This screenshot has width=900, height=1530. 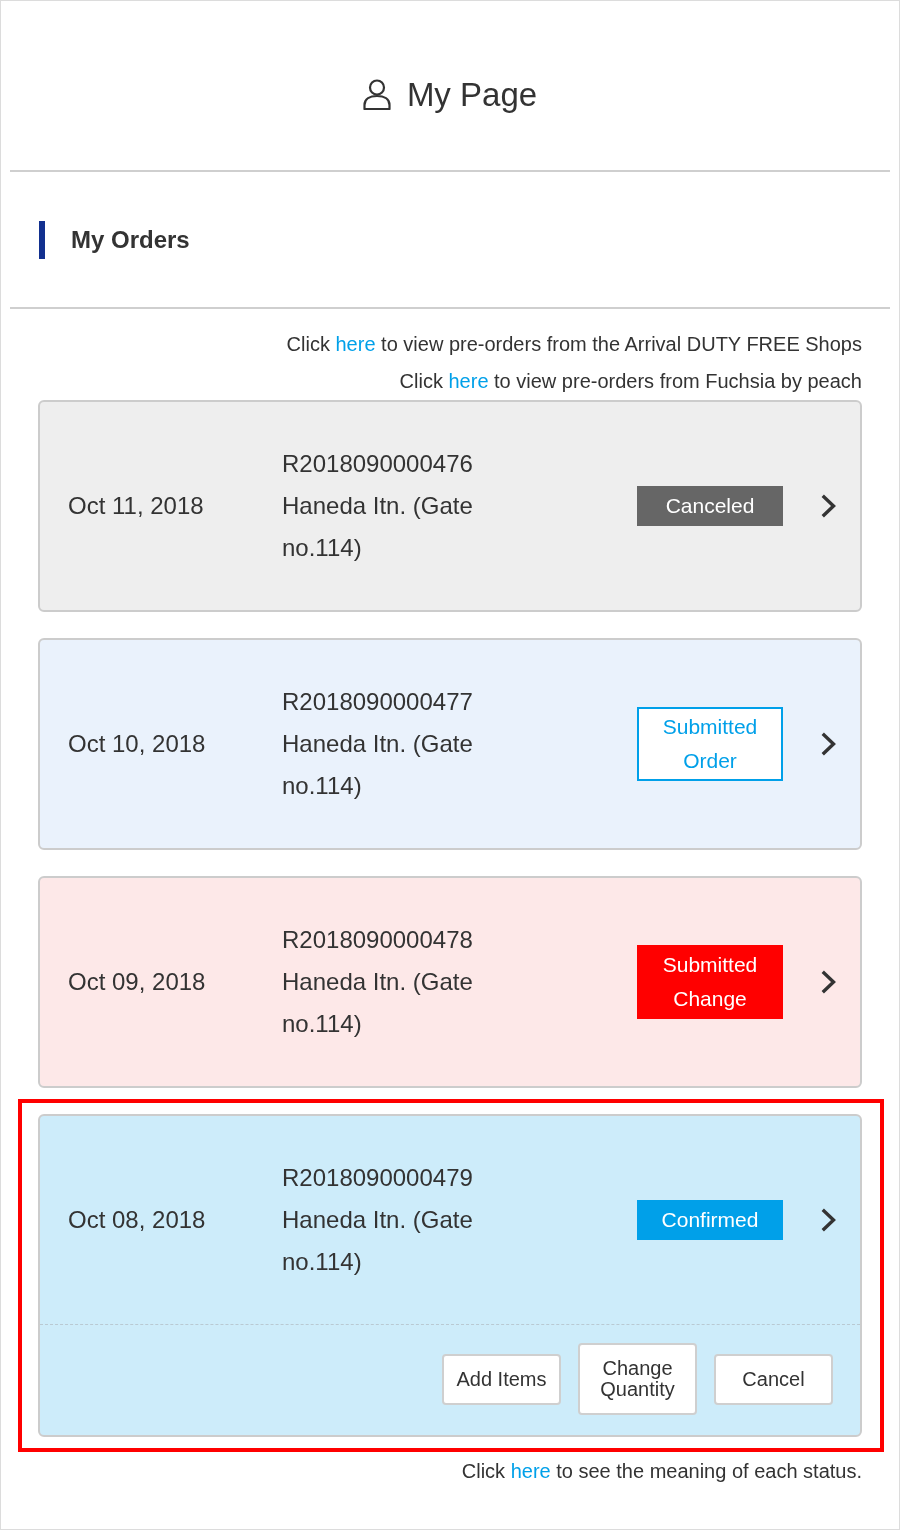 What do you see at coordinates (136, 506) in the screenshot?
I see `order-date: Oct 11, 2018` at bounding box center [136, 506].